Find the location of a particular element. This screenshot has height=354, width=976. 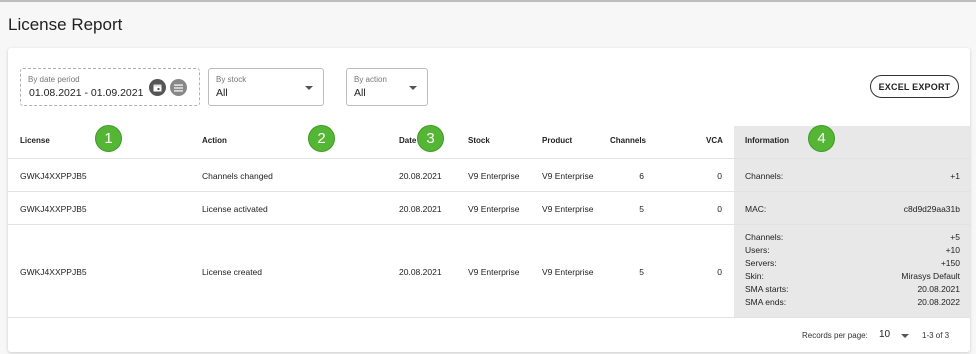

pagination-range: 1-3 of 3 is located at coordinates (936, 335).